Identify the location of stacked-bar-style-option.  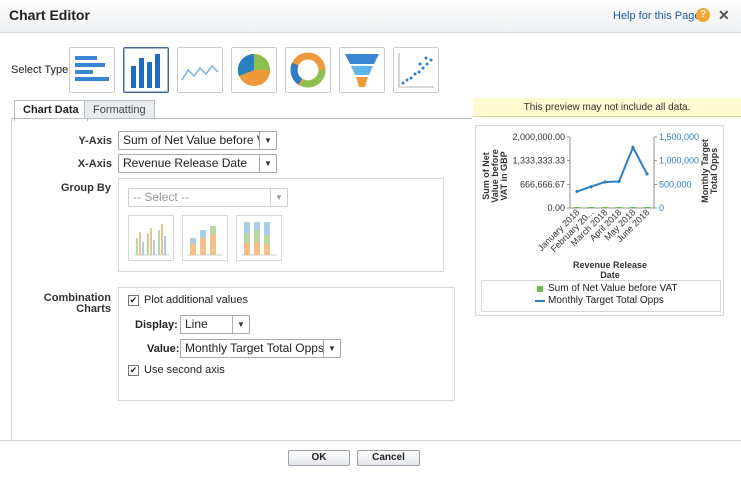
(205, 238).